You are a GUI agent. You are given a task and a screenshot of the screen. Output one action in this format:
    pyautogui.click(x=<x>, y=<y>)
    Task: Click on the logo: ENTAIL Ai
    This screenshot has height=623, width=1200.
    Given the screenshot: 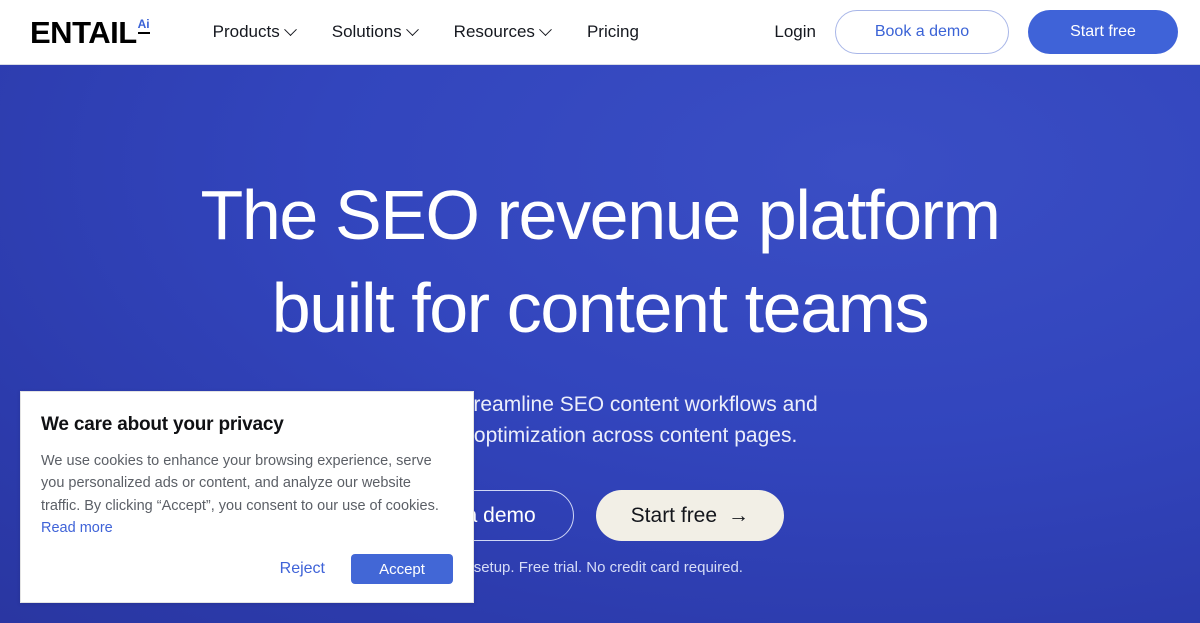 What is the action you would take?
    pyautogui.click(x=90, y=32)
    